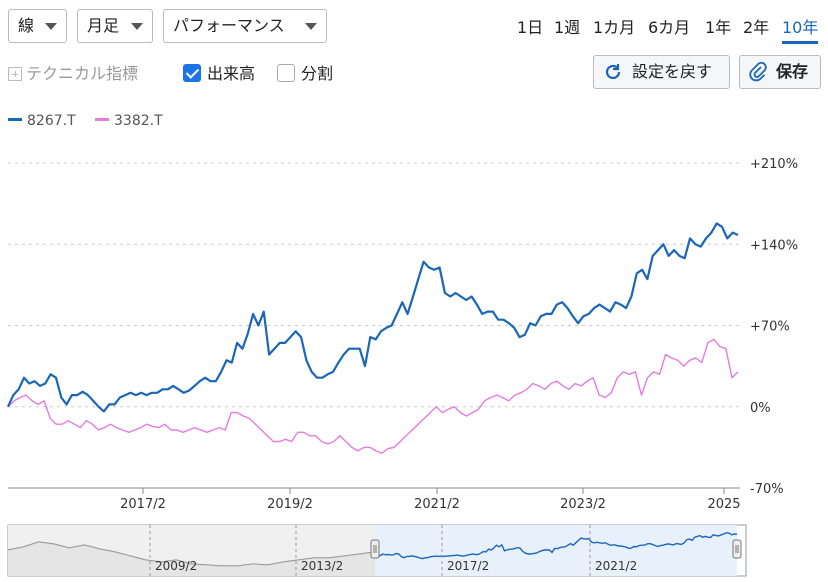 This screenshot has width=828, height=582. I want to click on navigator-selected-region, so click(556, 550).